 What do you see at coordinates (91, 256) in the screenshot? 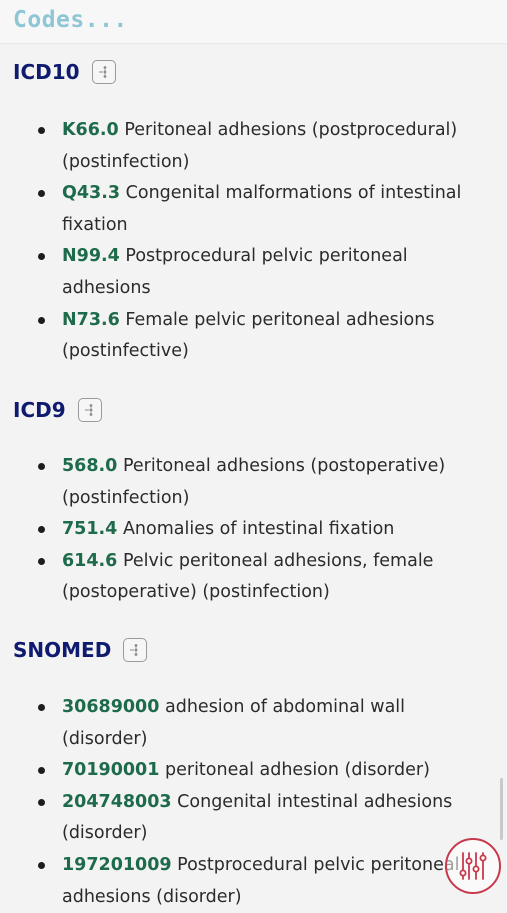
I see `code-value: N99.4` at bounding box center [91, 256].